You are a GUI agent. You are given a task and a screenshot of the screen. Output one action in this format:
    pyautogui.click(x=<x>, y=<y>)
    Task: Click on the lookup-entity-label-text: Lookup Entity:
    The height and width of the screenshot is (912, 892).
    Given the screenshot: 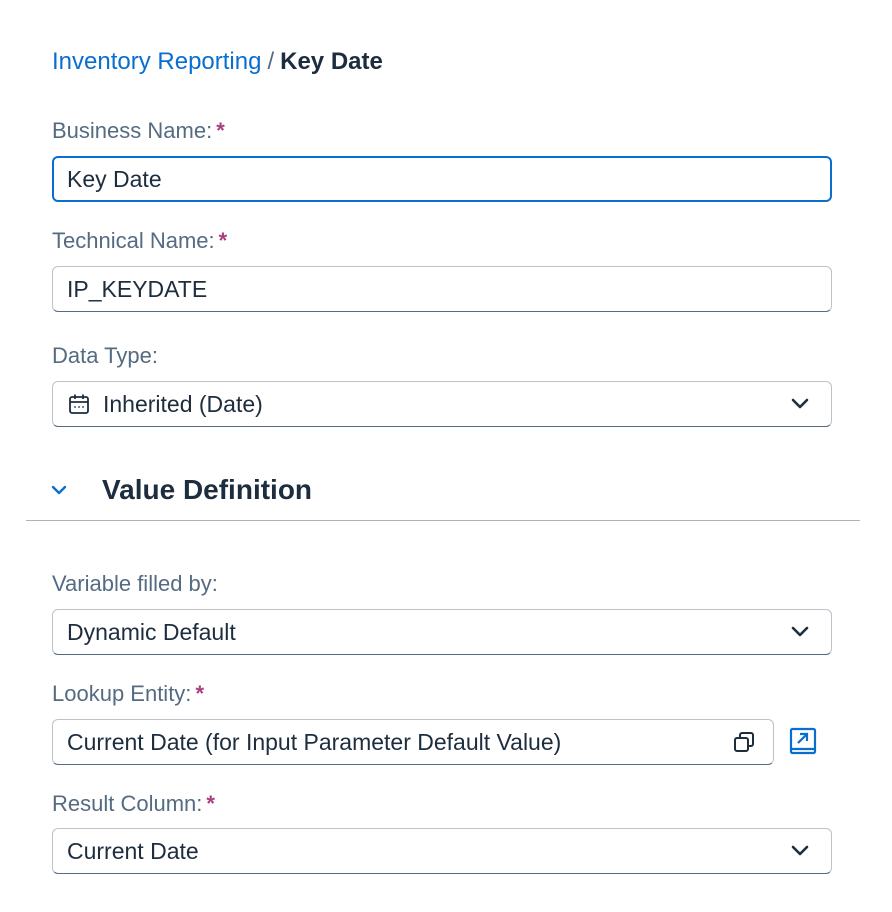 What is the action you would take?
    pyautogui.click(x=122, y=693)
    